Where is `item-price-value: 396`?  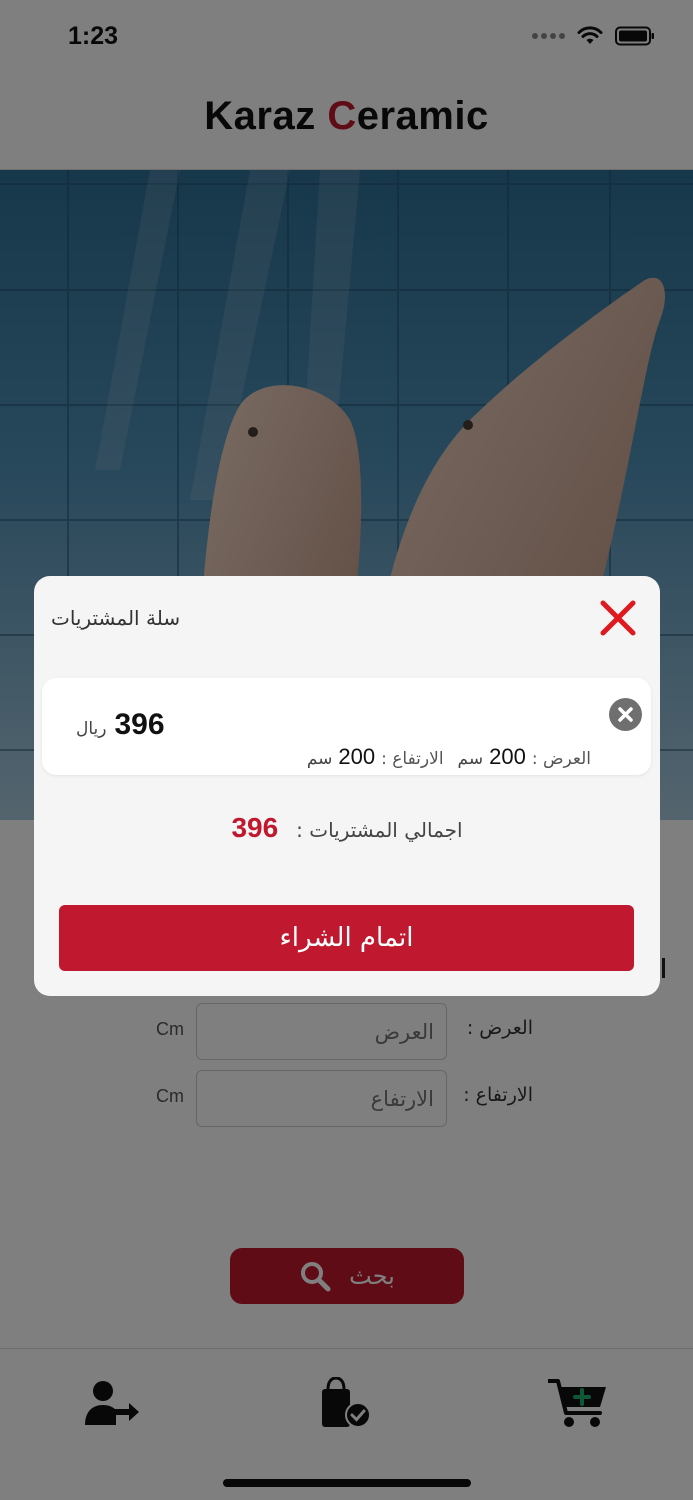
item-price-value: 396 is located at coordinates (139, 724).